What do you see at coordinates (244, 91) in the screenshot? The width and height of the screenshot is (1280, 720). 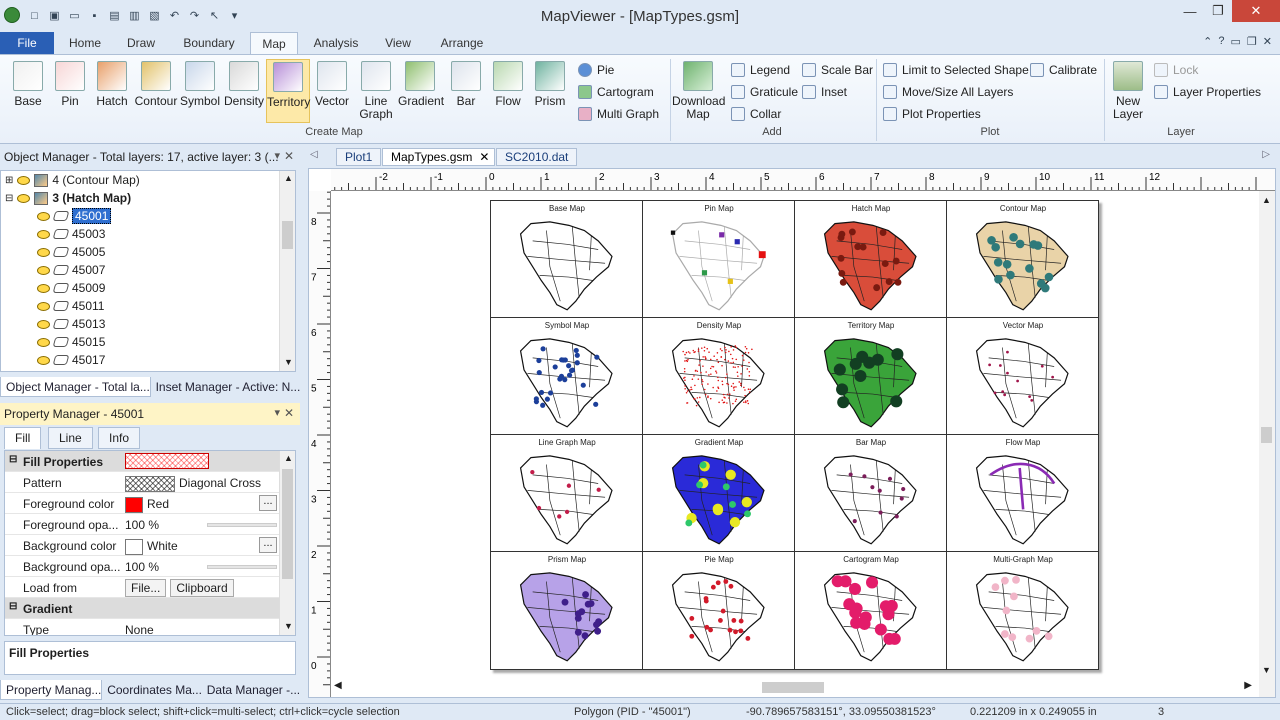 I see `density-map-button: Density` at bounding box center [244, 91].